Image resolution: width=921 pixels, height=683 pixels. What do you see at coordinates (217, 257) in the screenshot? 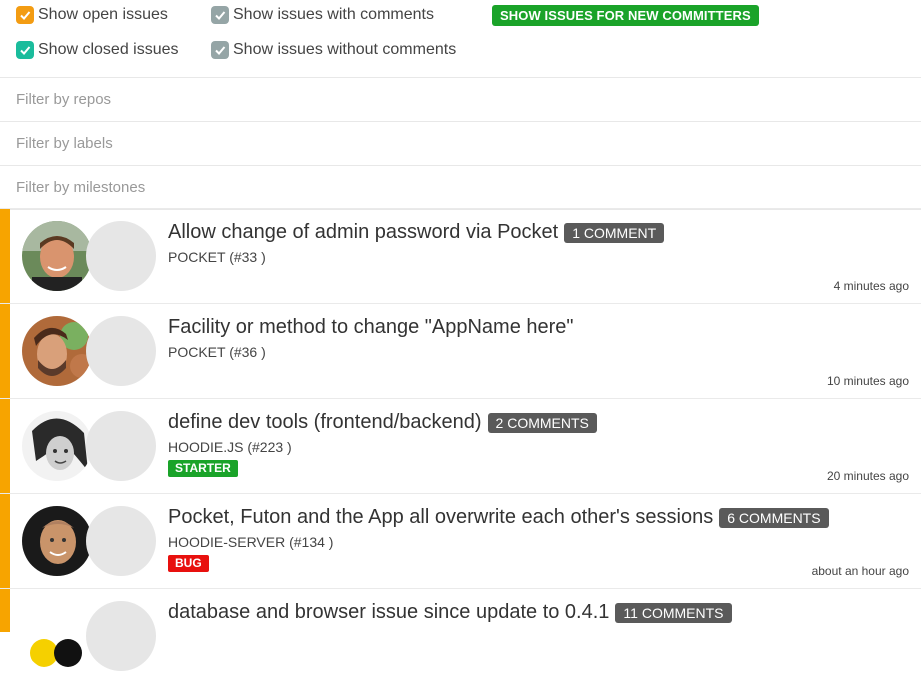
I see `issue-repo: POCKET (#33 )` at bounding box center [217, 257].